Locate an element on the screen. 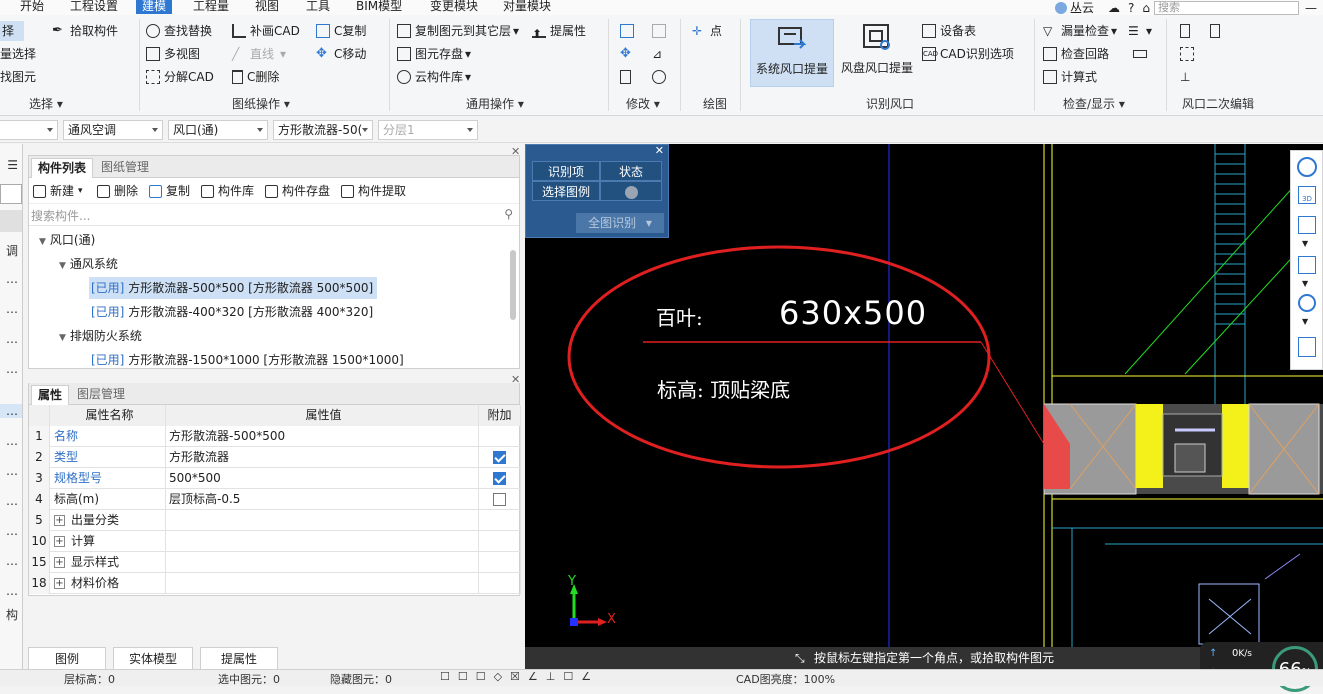  rotate-icon is located at coordinates (661, 77).